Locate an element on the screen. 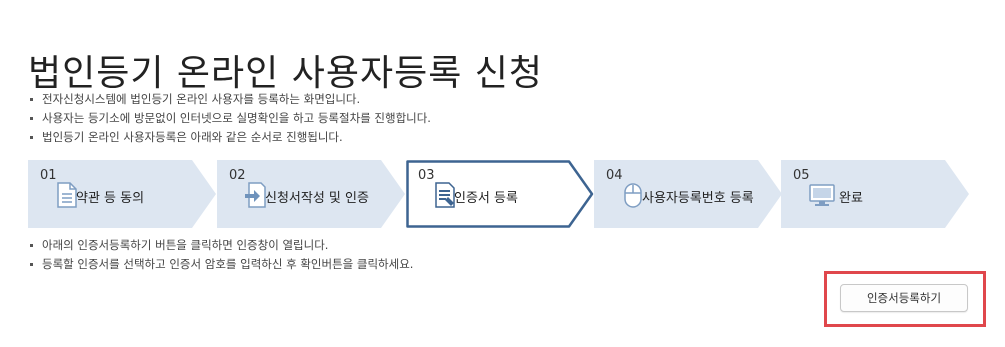  step-1: 01 약관 등 동의 is located at coordinates (122, 194).